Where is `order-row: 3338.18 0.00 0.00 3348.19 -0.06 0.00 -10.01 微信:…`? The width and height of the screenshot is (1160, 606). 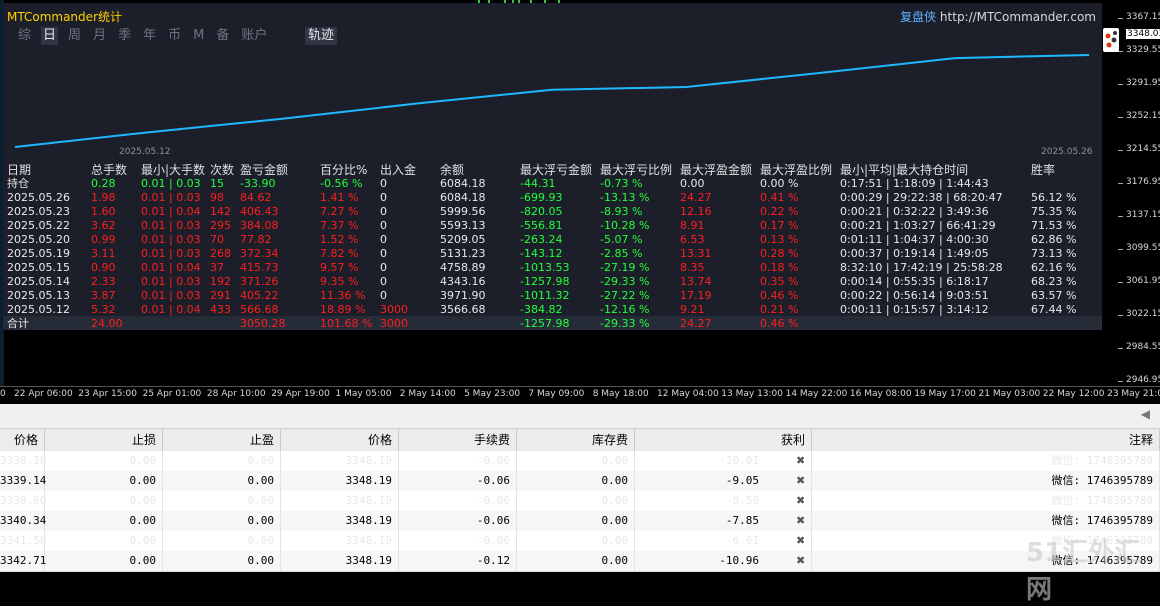 order-row: 3338.18 0.00 0.00 3348.19 -0.06 0.00 -10.01 微信:… is located at coordinates (580, 461).